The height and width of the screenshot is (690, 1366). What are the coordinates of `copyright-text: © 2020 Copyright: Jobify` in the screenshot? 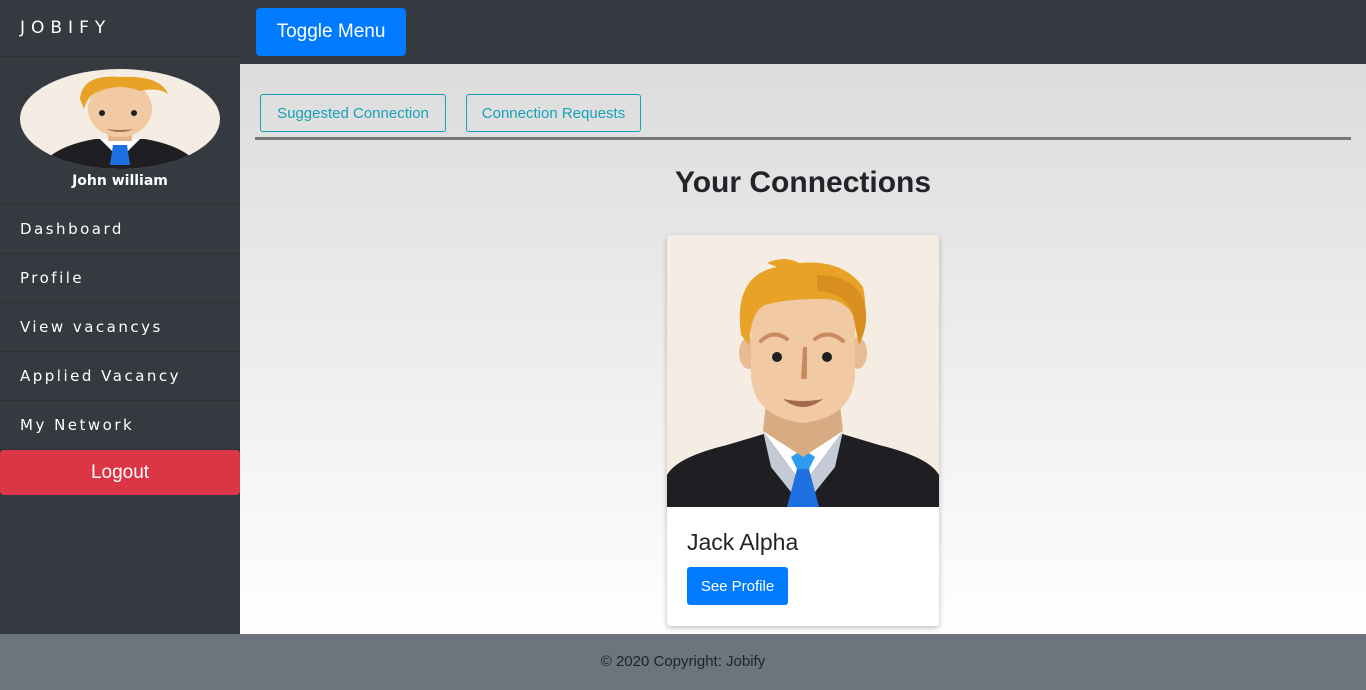 It's located at (683, 661).